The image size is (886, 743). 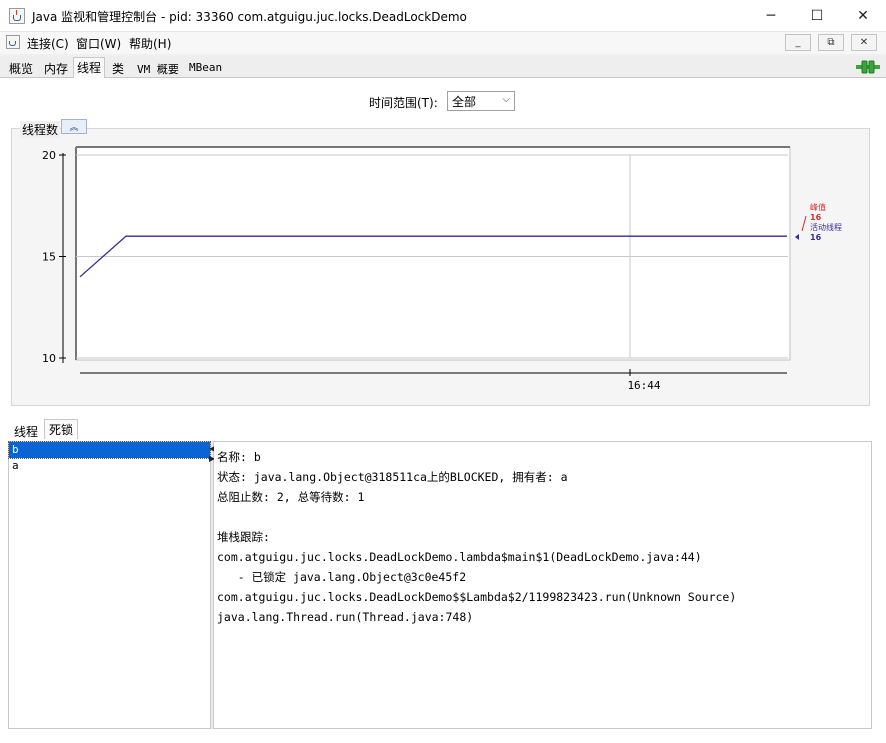 I want to click on detail-name-line: 名称: b, so click(x=239, y=457).